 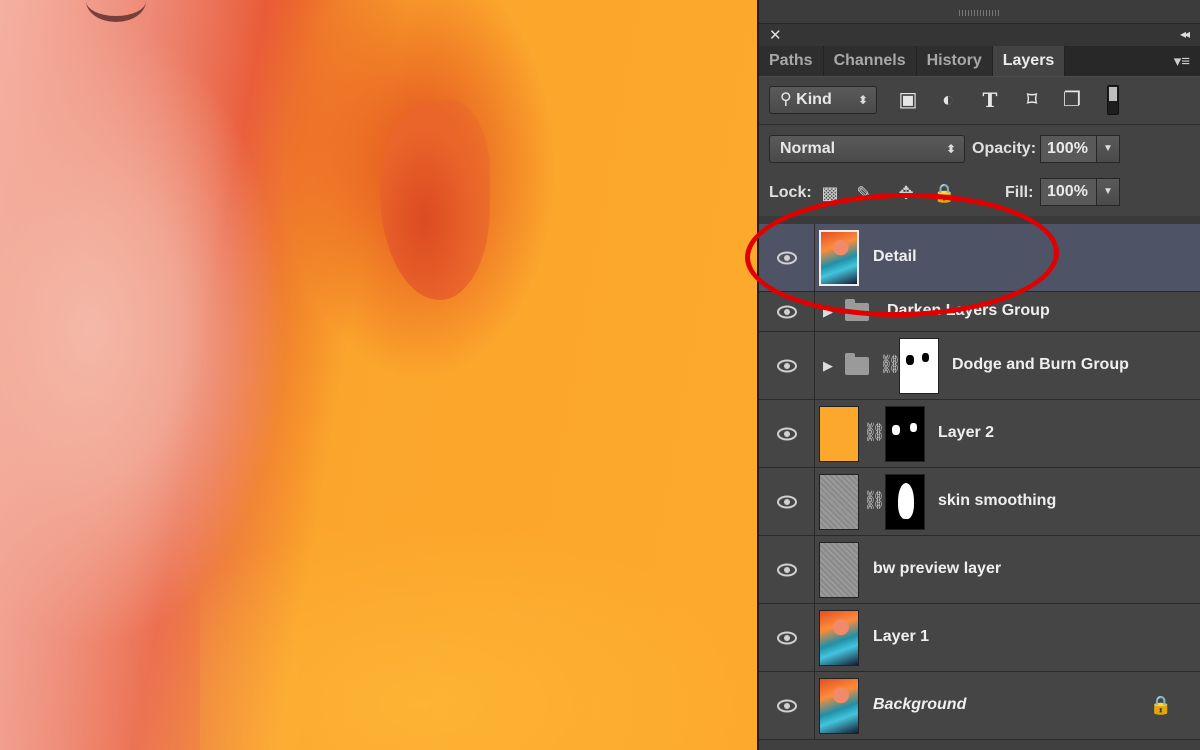 I want to click on layer-name: Dodge and Burn Group, so click(x=1040, y=364).